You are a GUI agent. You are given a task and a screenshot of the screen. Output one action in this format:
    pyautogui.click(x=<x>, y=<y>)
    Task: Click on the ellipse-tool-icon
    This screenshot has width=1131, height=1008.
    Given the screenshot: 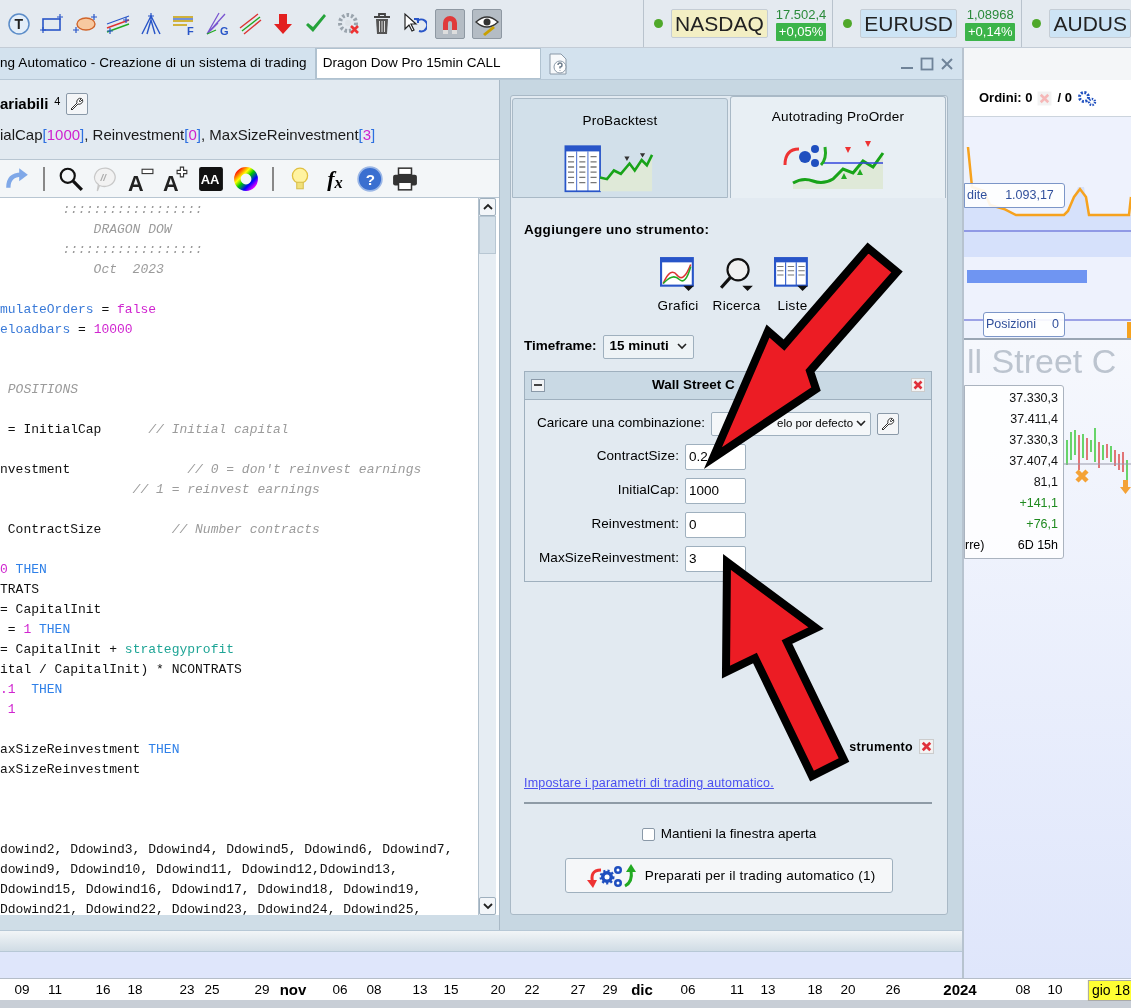 What is the action you would take?
    pyautogui.click(x=85, y=23)
    